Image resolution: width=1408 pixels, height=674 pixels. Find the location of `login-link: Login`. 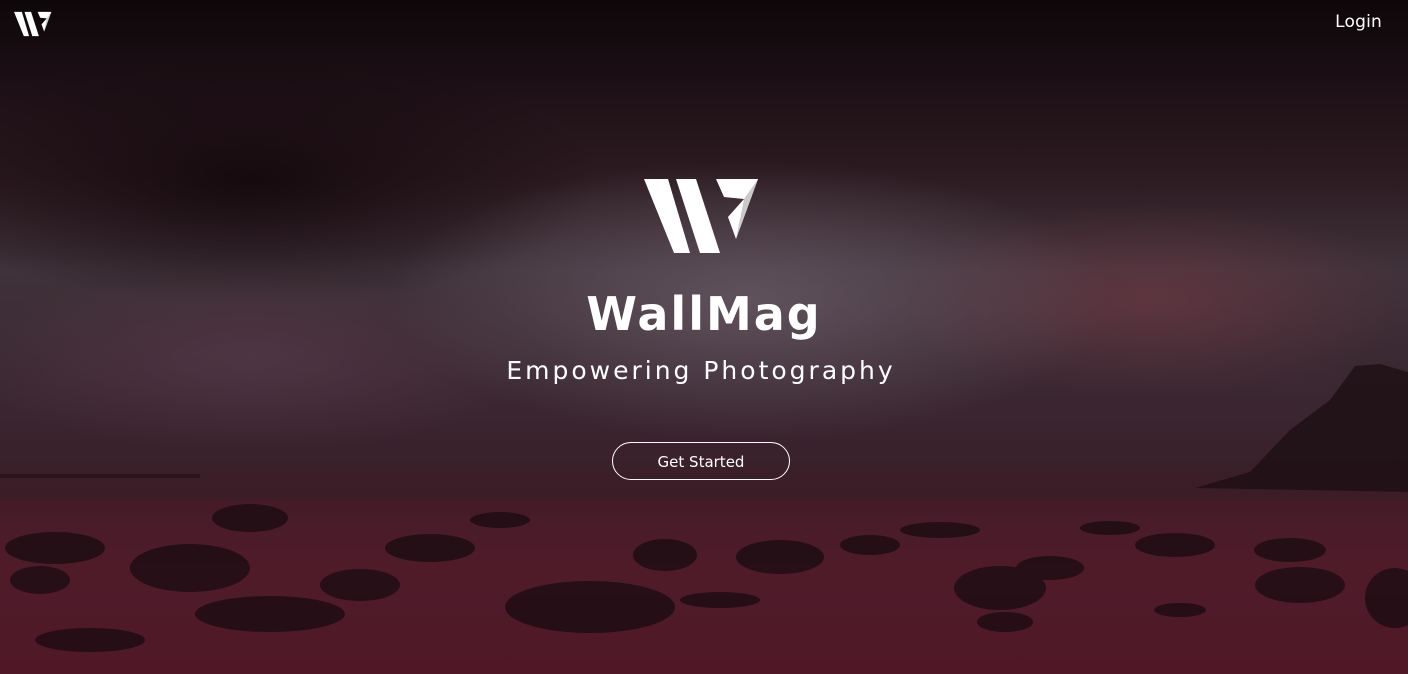

login-link: Login is located at coordinates (1358, 22).